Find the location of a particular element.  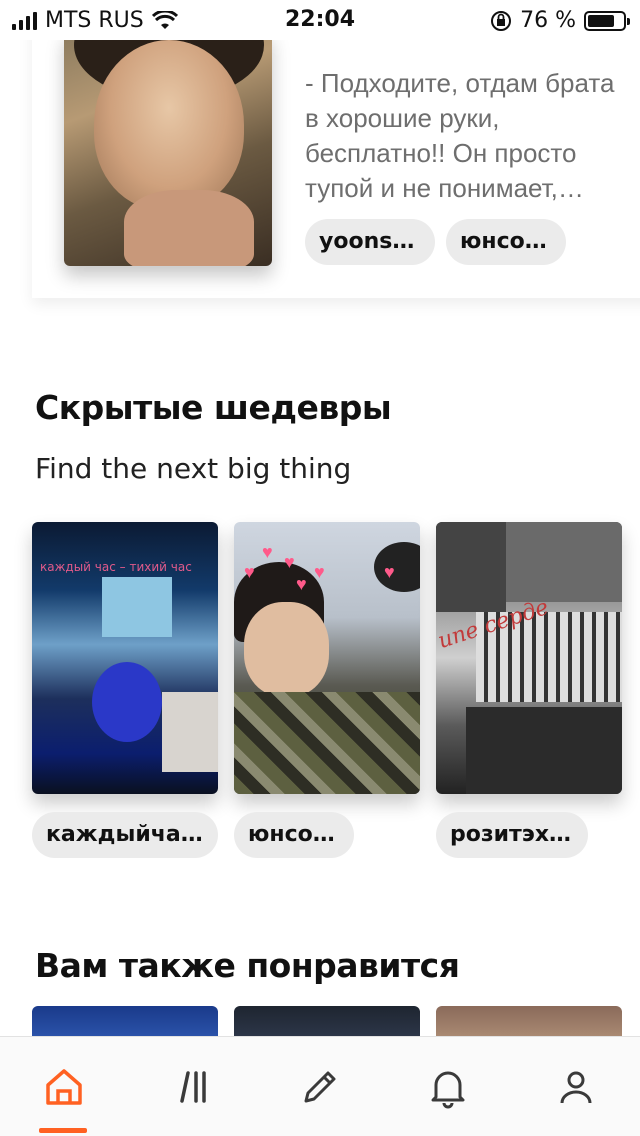

status-right: 76 % is located at coordinates (560, 20).